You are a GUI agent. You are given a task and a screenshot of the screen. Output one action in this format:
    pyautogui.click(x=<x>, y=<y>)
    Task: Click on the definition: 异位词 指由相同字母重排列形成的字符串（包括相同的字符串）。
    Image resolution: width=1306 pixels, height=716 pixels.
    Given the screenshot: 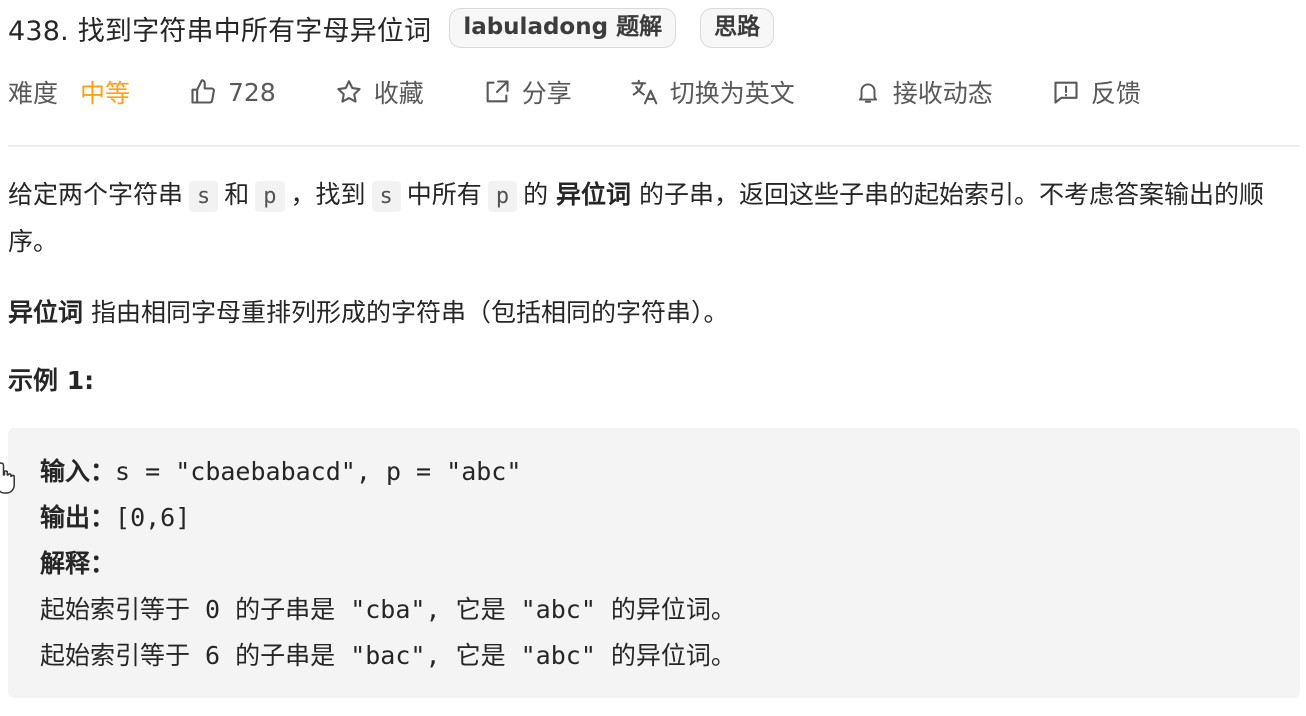 What is the action you would take?
    pyautogui.click(x=368, y=312)
    